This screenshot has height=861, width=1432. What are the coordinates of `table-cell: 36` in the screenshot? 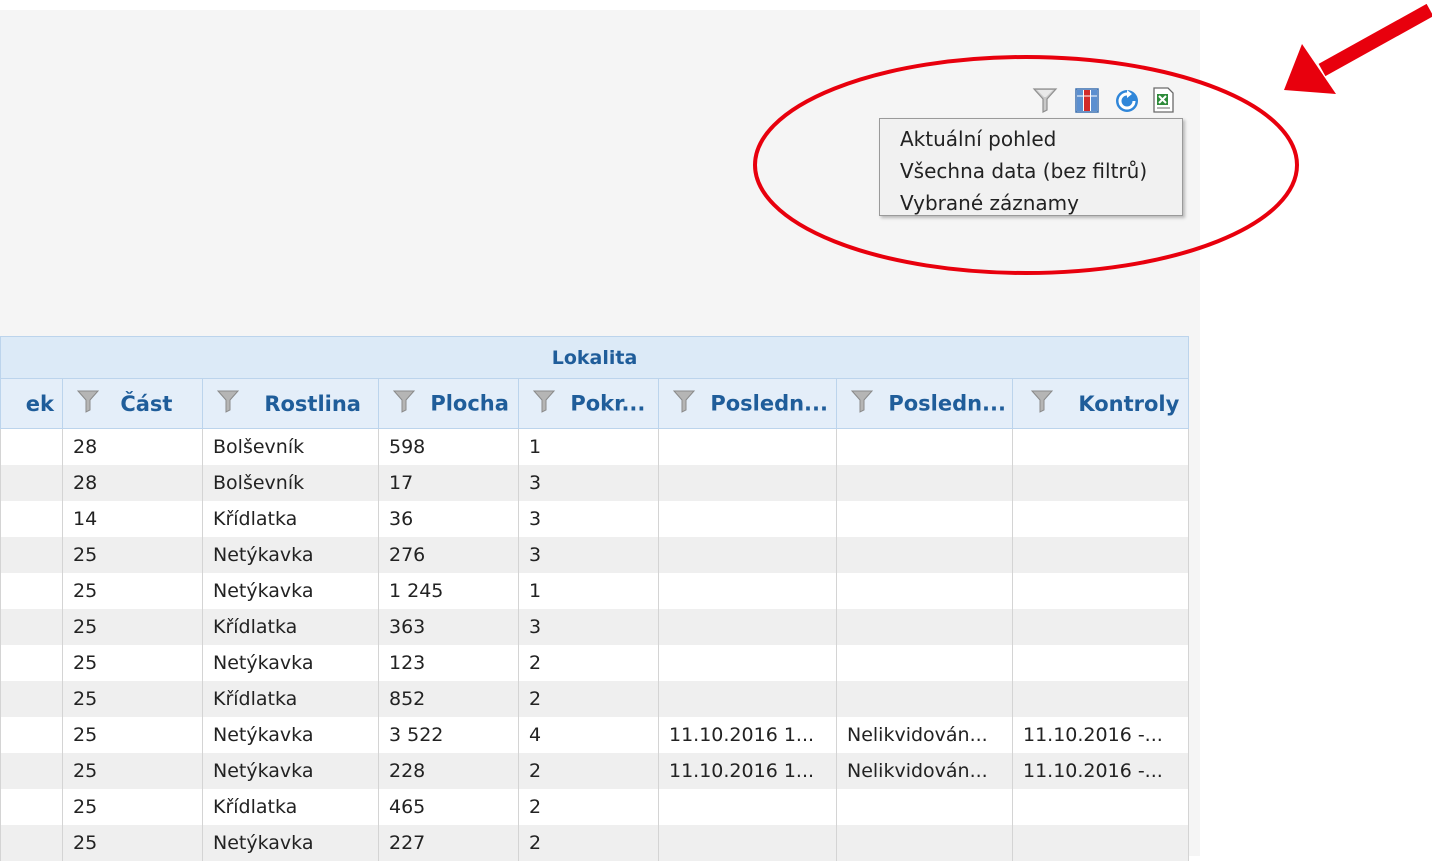 It's located at (448, 518).